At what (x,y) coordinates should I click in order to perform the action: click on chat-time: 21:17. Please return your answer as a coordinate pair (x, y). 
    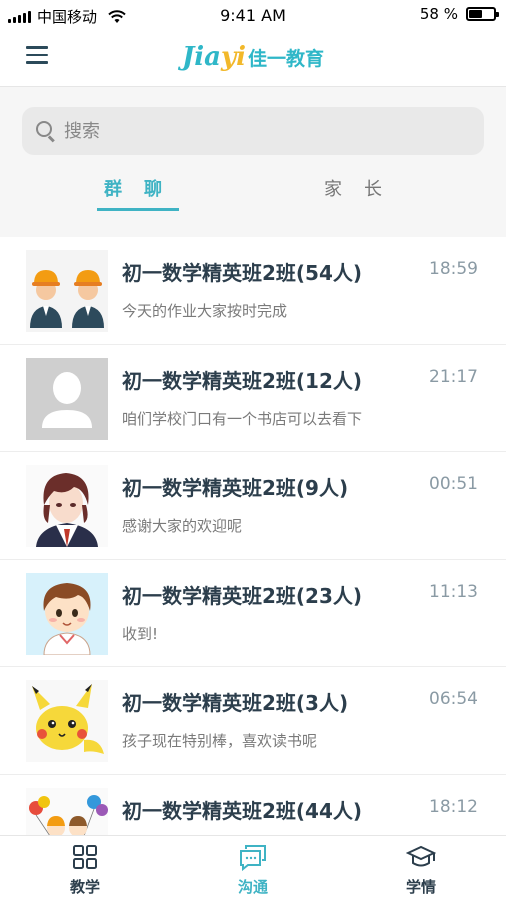
    Looking at the image, I should click on (453, 376).